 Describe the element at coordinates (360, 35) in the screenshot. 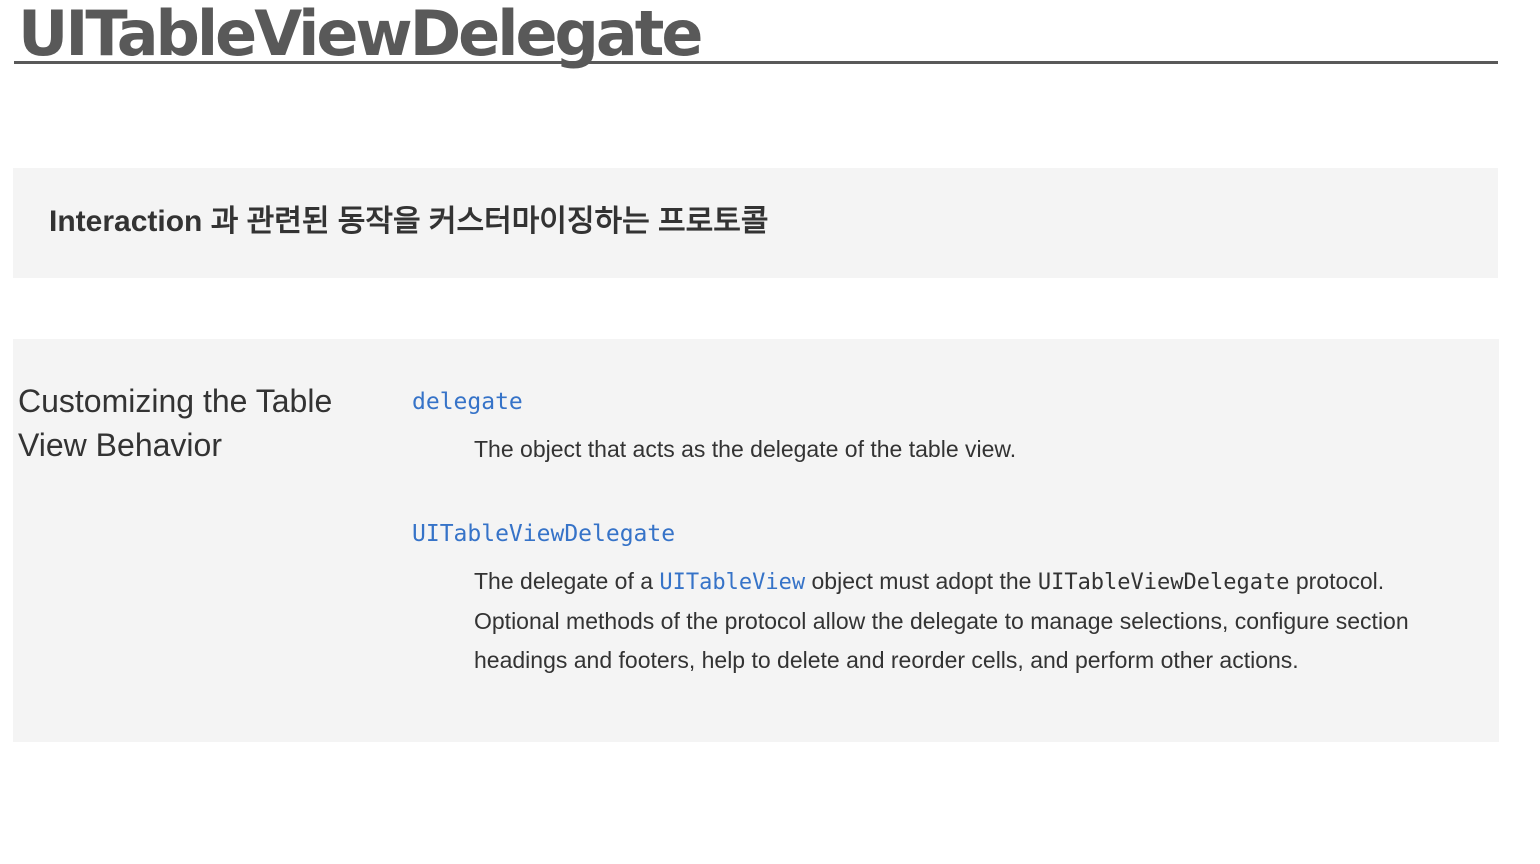

I see `page-title: UITableViewDelegate` at that location.